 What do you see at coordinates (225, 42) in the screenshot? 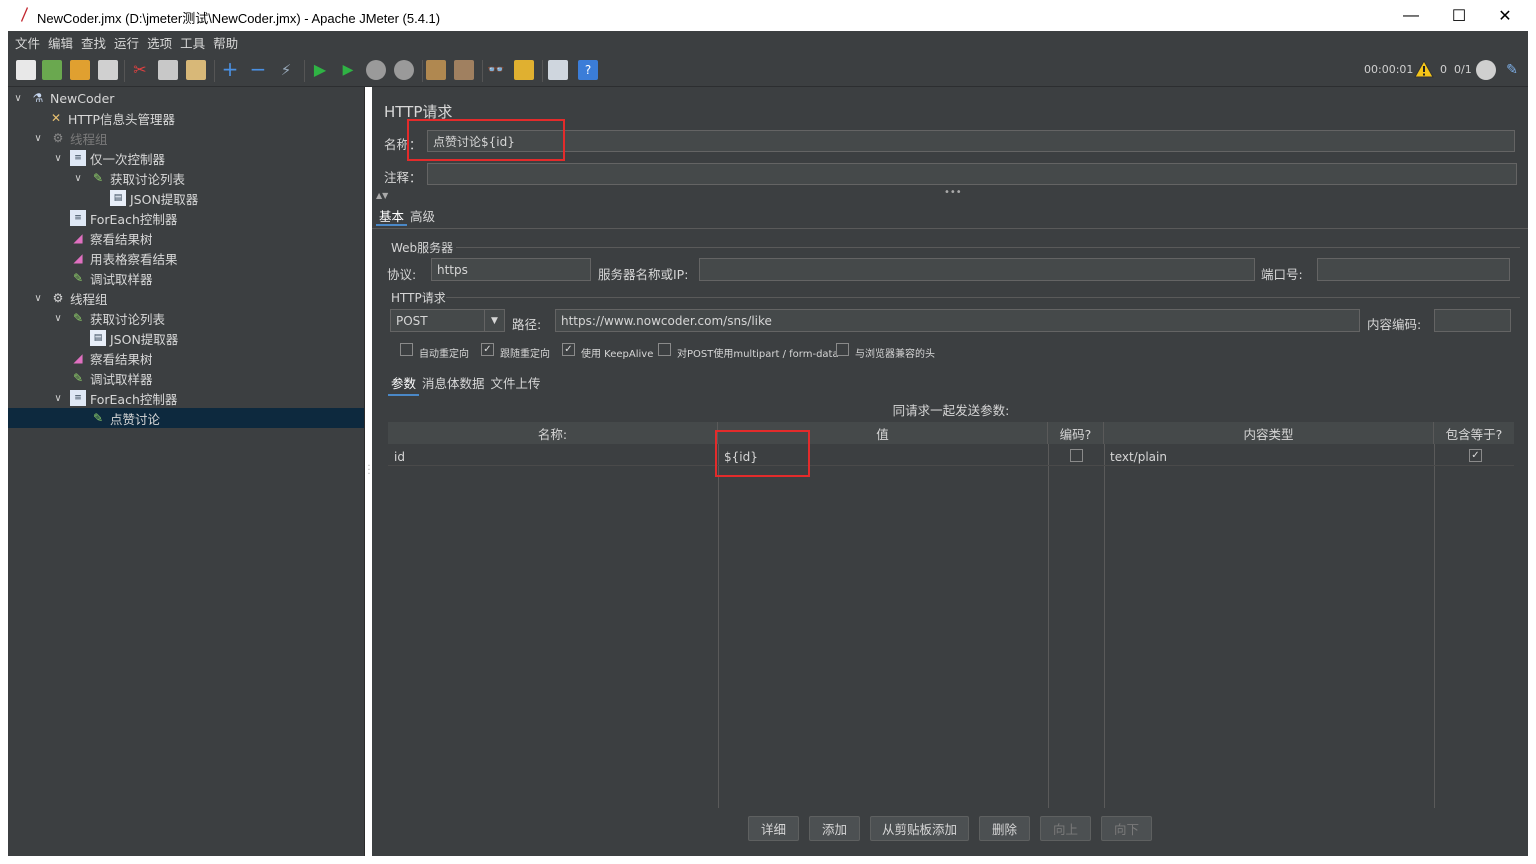
I see `menu-help: 帮助` at bounding box center [225, 42].